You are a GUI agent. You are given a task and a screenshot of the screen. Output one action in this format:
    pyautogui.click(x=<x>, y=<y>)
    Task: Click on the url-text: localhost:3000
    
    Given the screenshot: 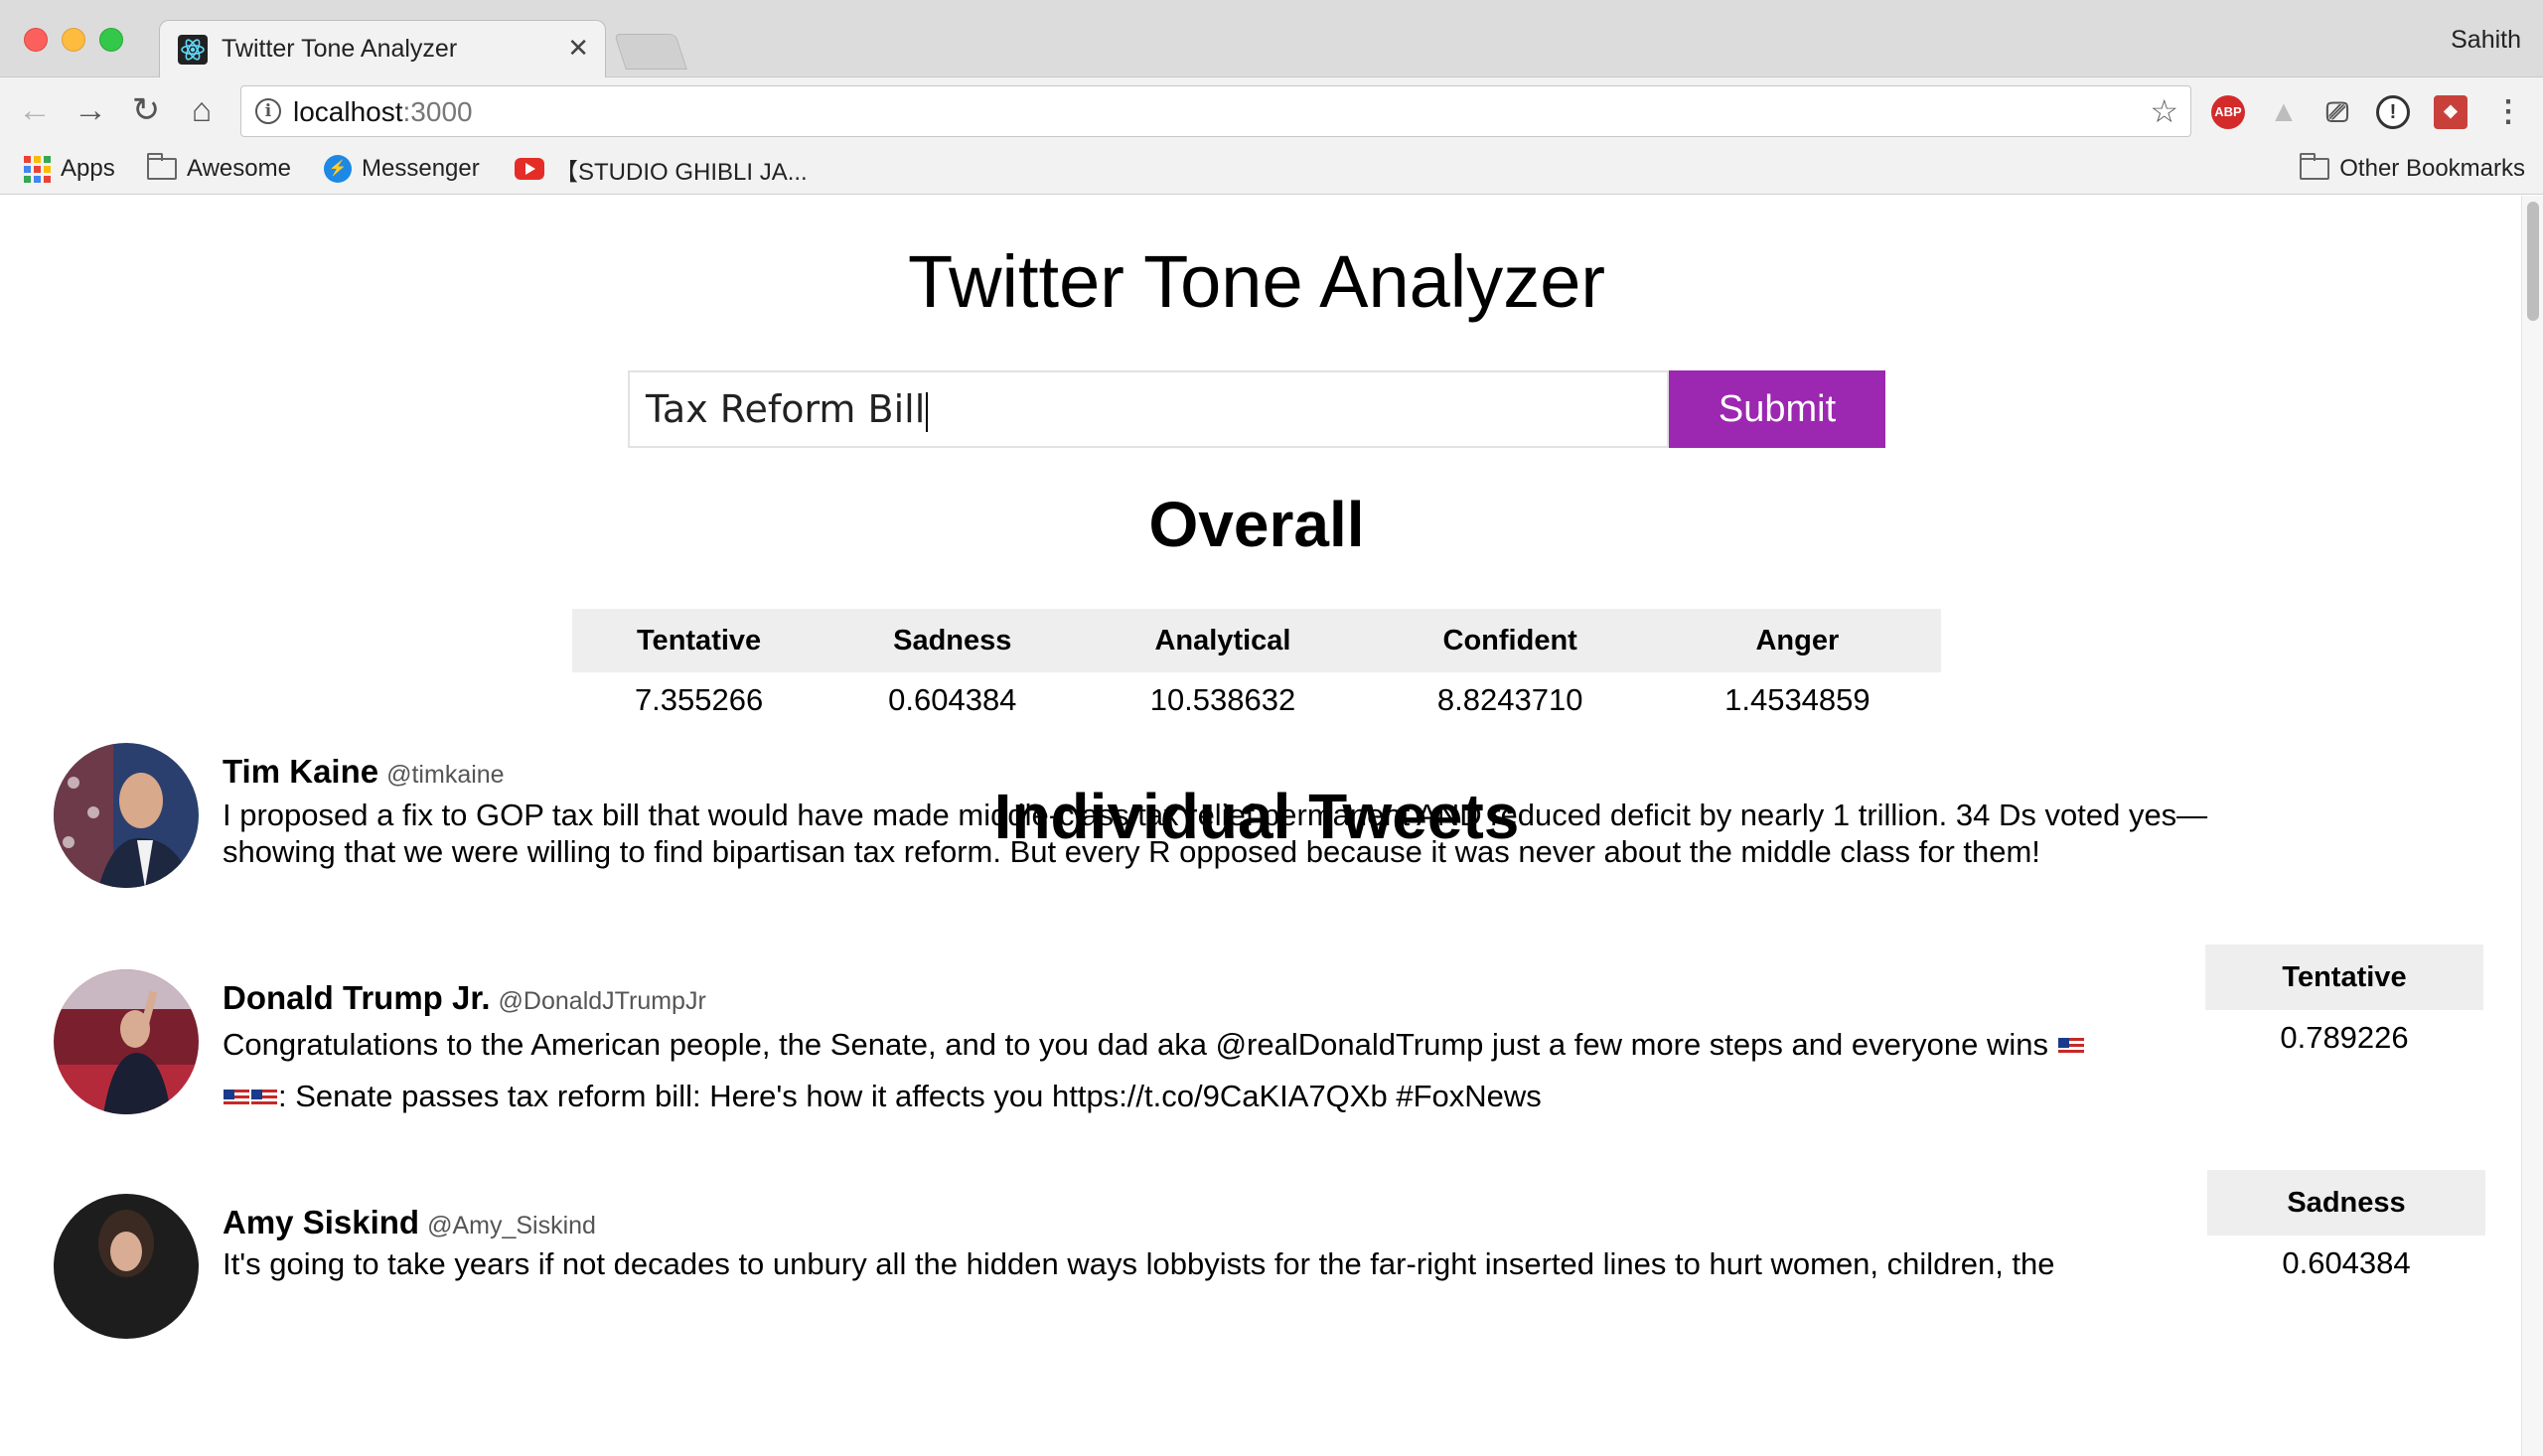 What is the action you would take?
    pyautogui.click(x=383, y=112)
    